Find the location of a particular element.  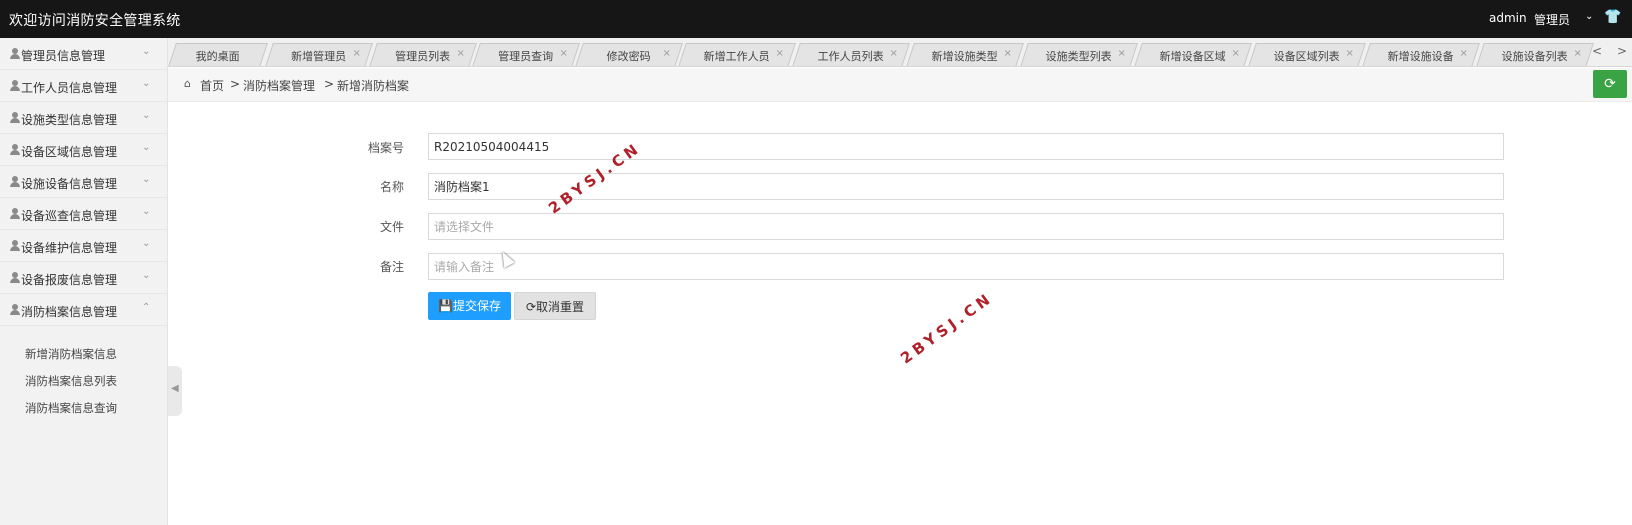

tab-facility-device-list: 设施设备列表 × is located at coordinates (1535, 54).